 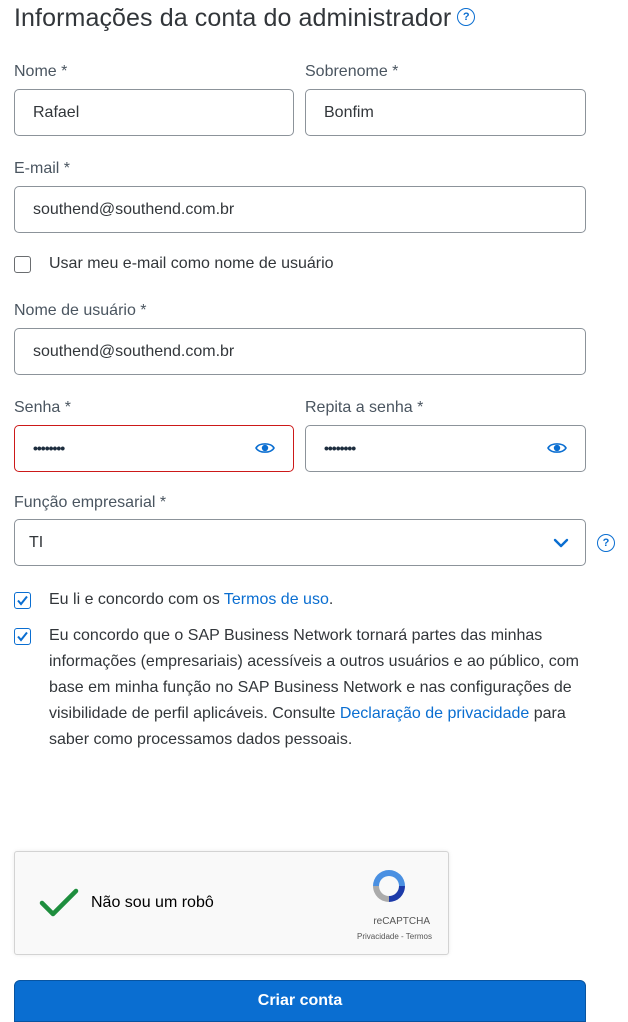 What do you see at coordinates (42, 168) in the screenshot?
I see `email-label: E-mail *` at bounding box center [42, 168].